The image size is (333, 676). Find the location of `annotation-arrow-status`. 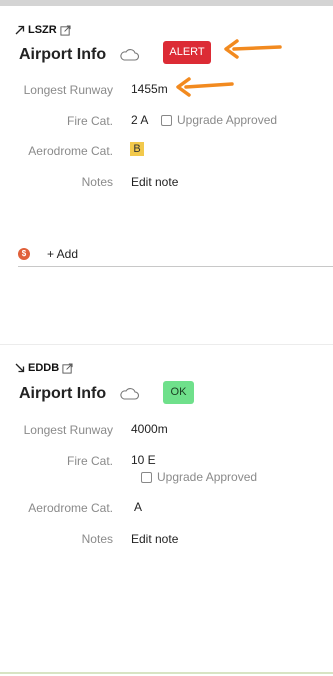

annotation-arrow-status is located at coordinates (253, 49).